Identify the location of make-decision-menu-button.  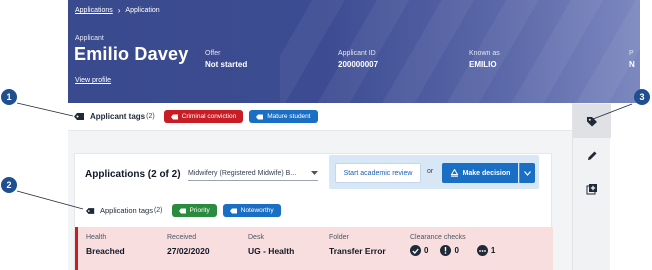
(527, 173).